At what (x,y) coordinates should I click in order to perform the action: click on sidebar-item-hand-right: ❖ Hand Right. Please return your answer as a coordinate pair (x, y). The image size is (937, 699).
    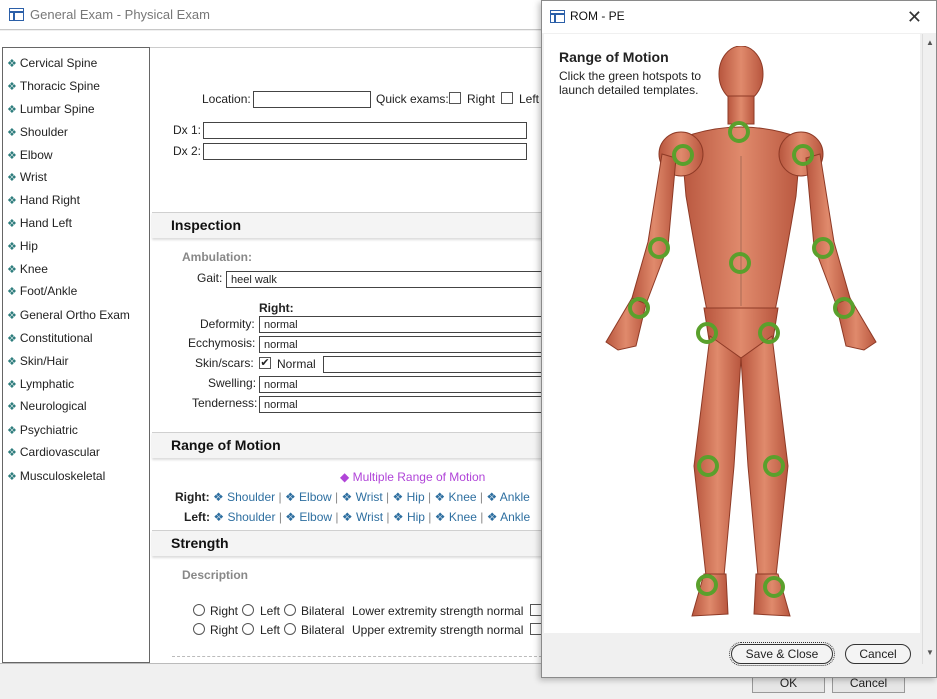
    Looking at the image, I should click on (43, 202).